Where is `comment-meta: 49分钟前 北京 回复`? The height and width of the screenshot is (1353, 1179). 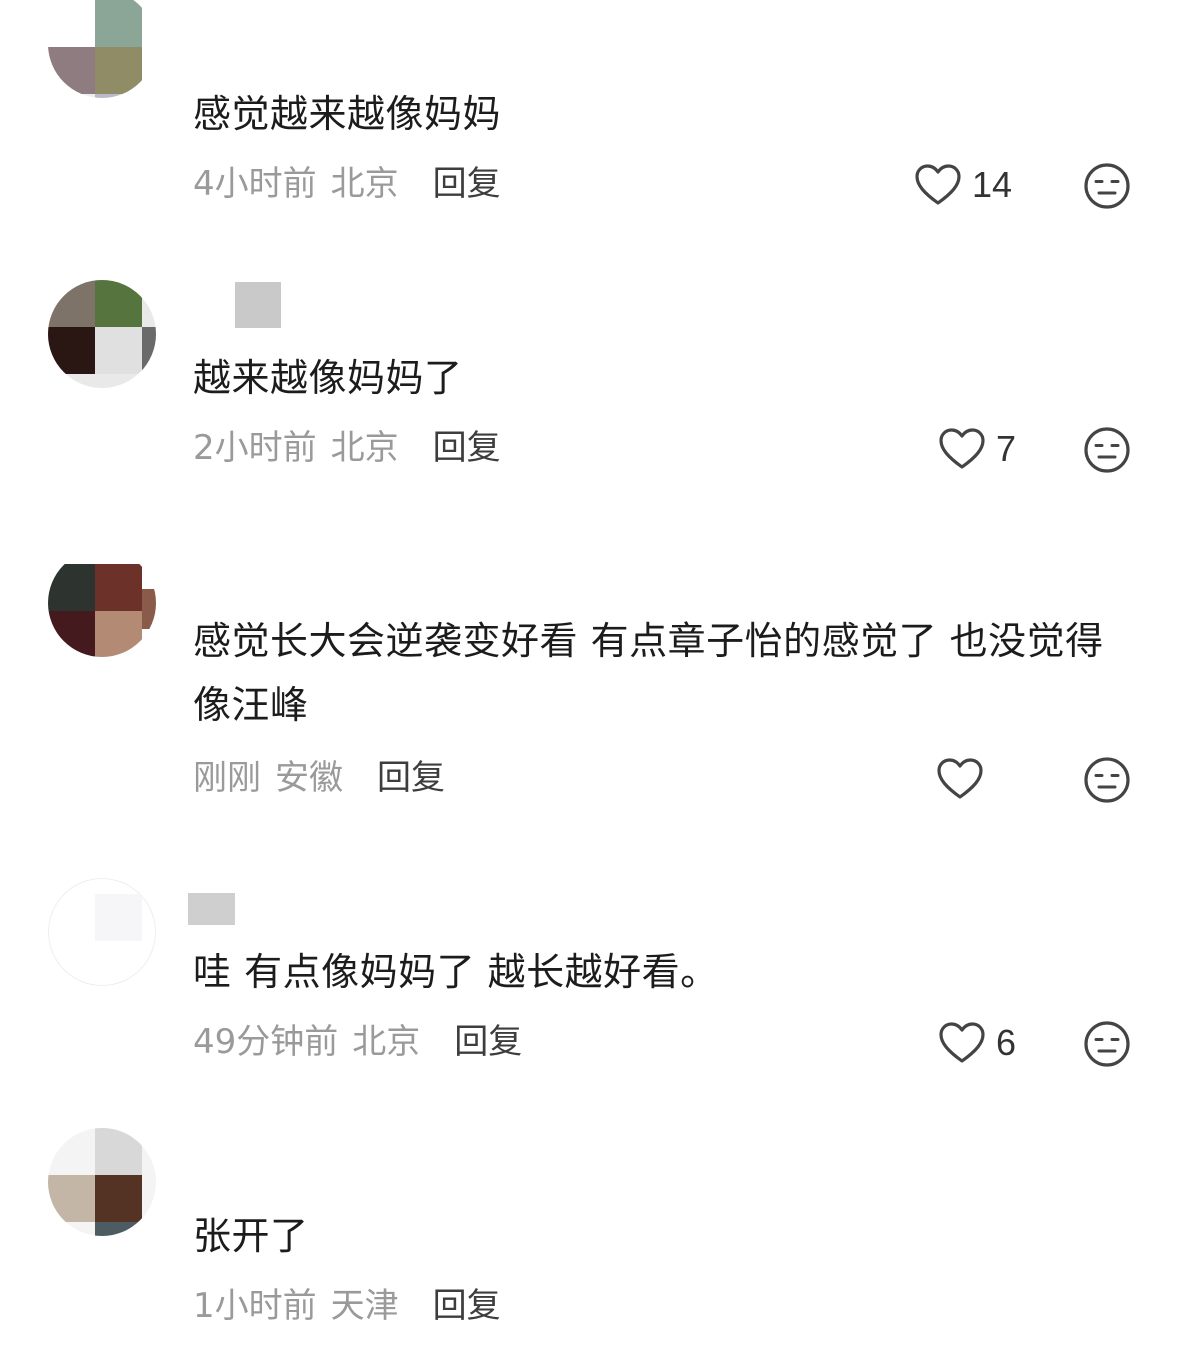 comment-meta: 49分钟前 北京 回复 is located at coordinates (357, 1042).